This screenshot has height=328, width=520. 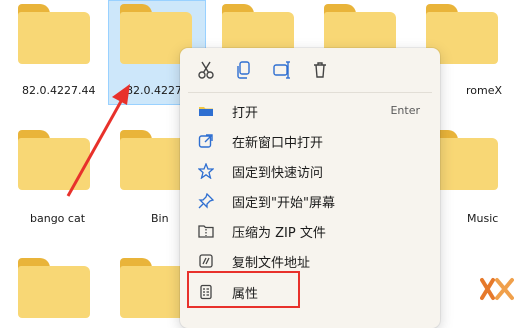 I want to click on menu-item-compress-zip: 压缩为 ZIP 文件, so click(x=310, y=231).